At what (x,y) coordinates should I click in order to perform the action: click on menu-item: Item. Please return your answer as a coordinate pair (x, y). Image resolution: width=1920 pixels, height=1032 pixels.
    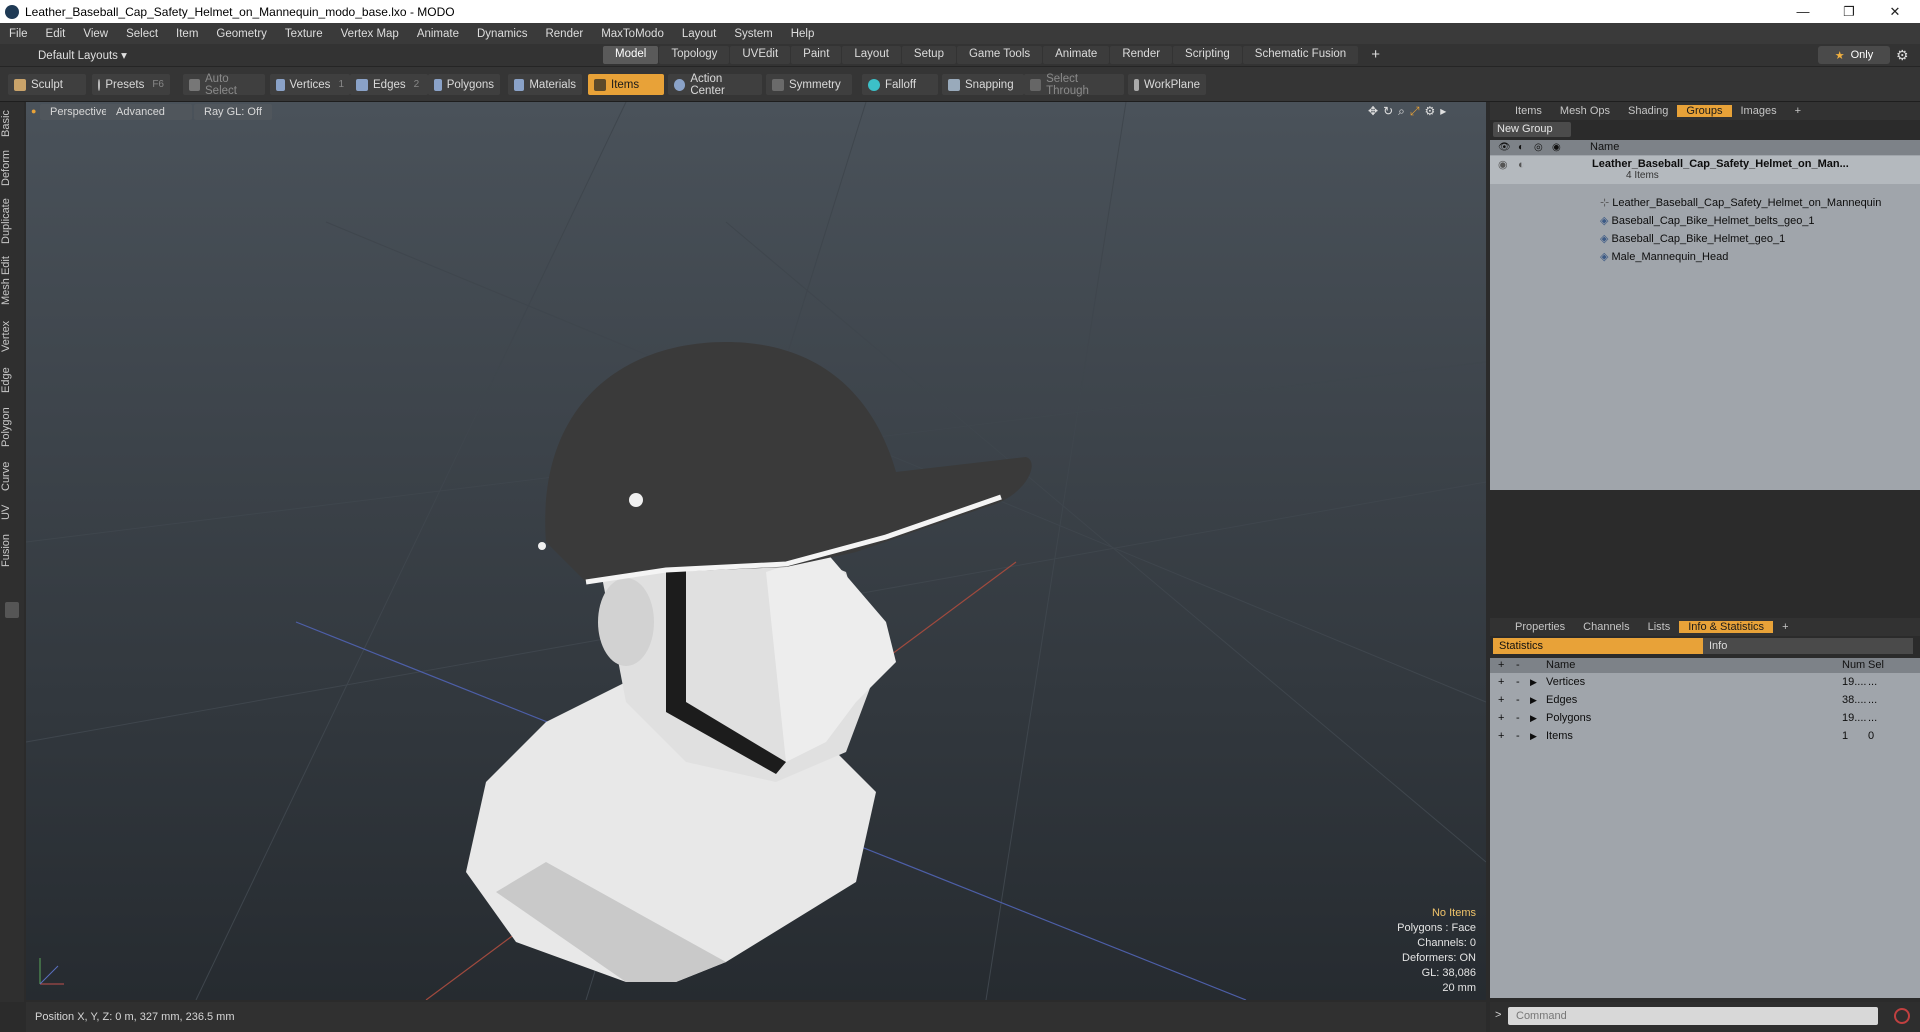
    Looking at the image, I should click on (187, 34).